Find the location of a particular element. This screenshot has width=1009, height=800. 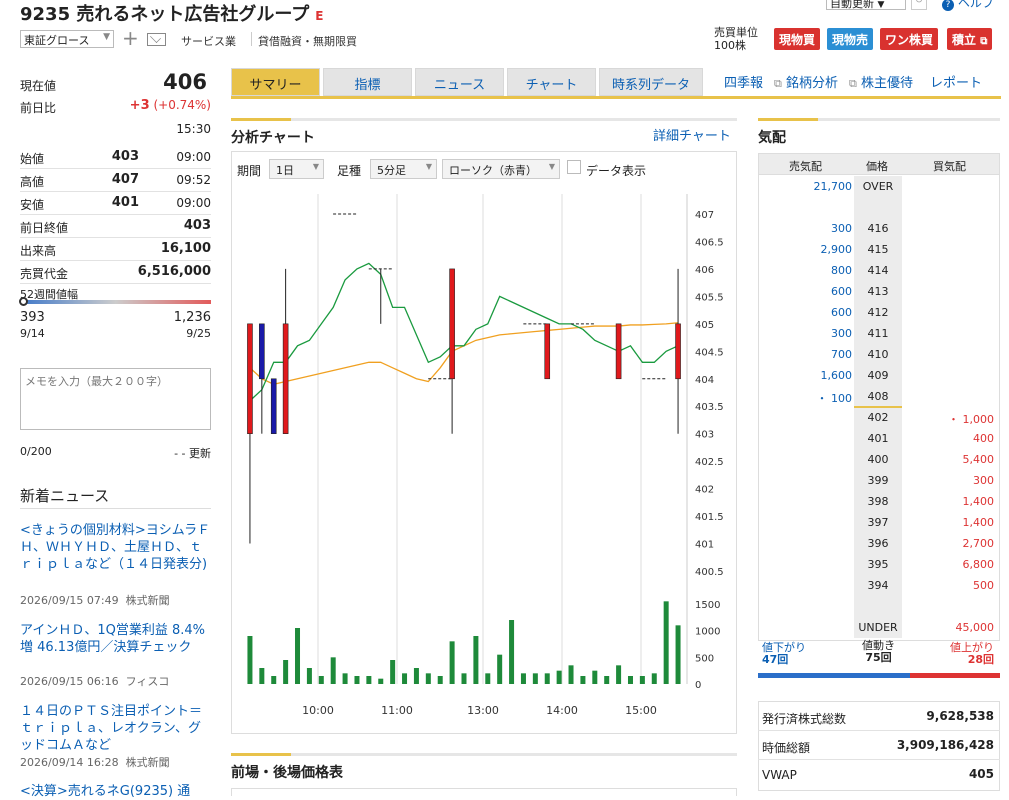

mail-icon is located at coordinates (156, 39).